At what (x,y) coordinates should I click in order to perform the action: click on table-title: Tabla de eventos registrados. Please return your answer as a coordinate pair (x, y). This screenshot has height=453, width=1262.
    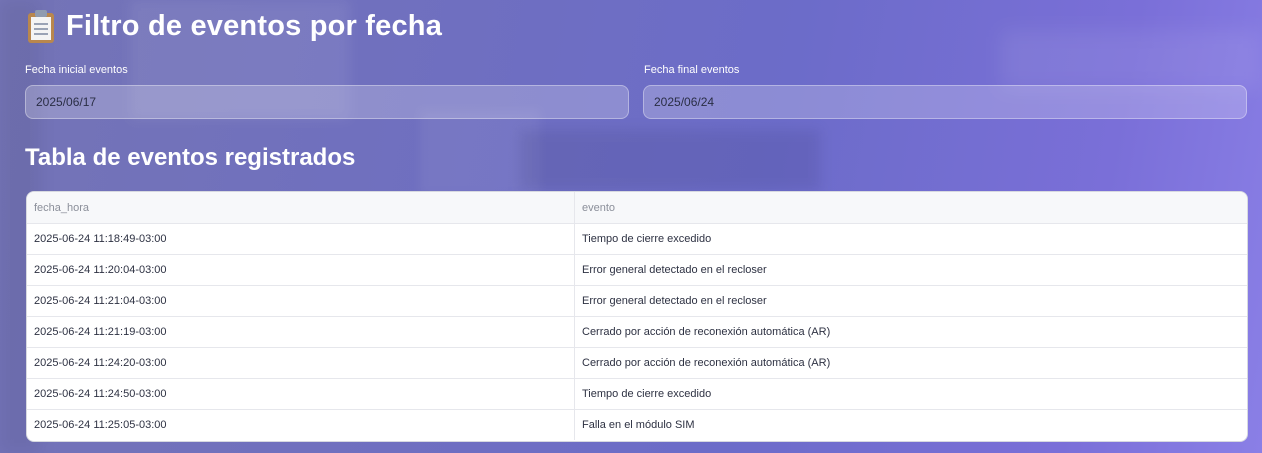
    Looking at the image, I should click on (190, 157).